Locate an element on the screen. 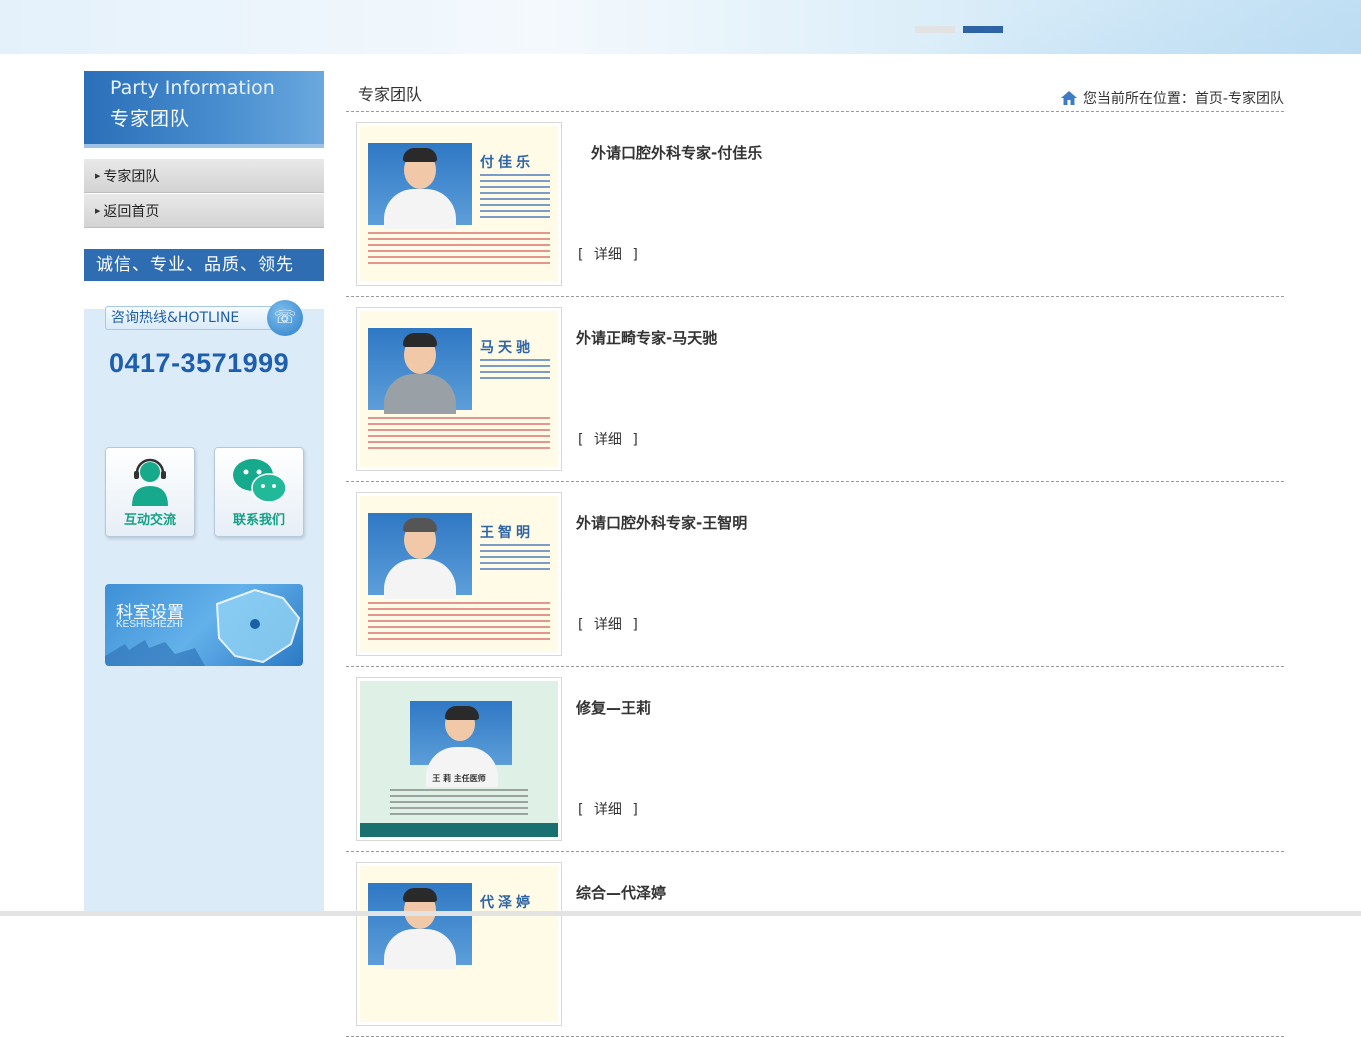 The image size is (1361, 1037). sidebar-item-expert-team: ▶ 专家团队 is located at coordinates (204, 176).